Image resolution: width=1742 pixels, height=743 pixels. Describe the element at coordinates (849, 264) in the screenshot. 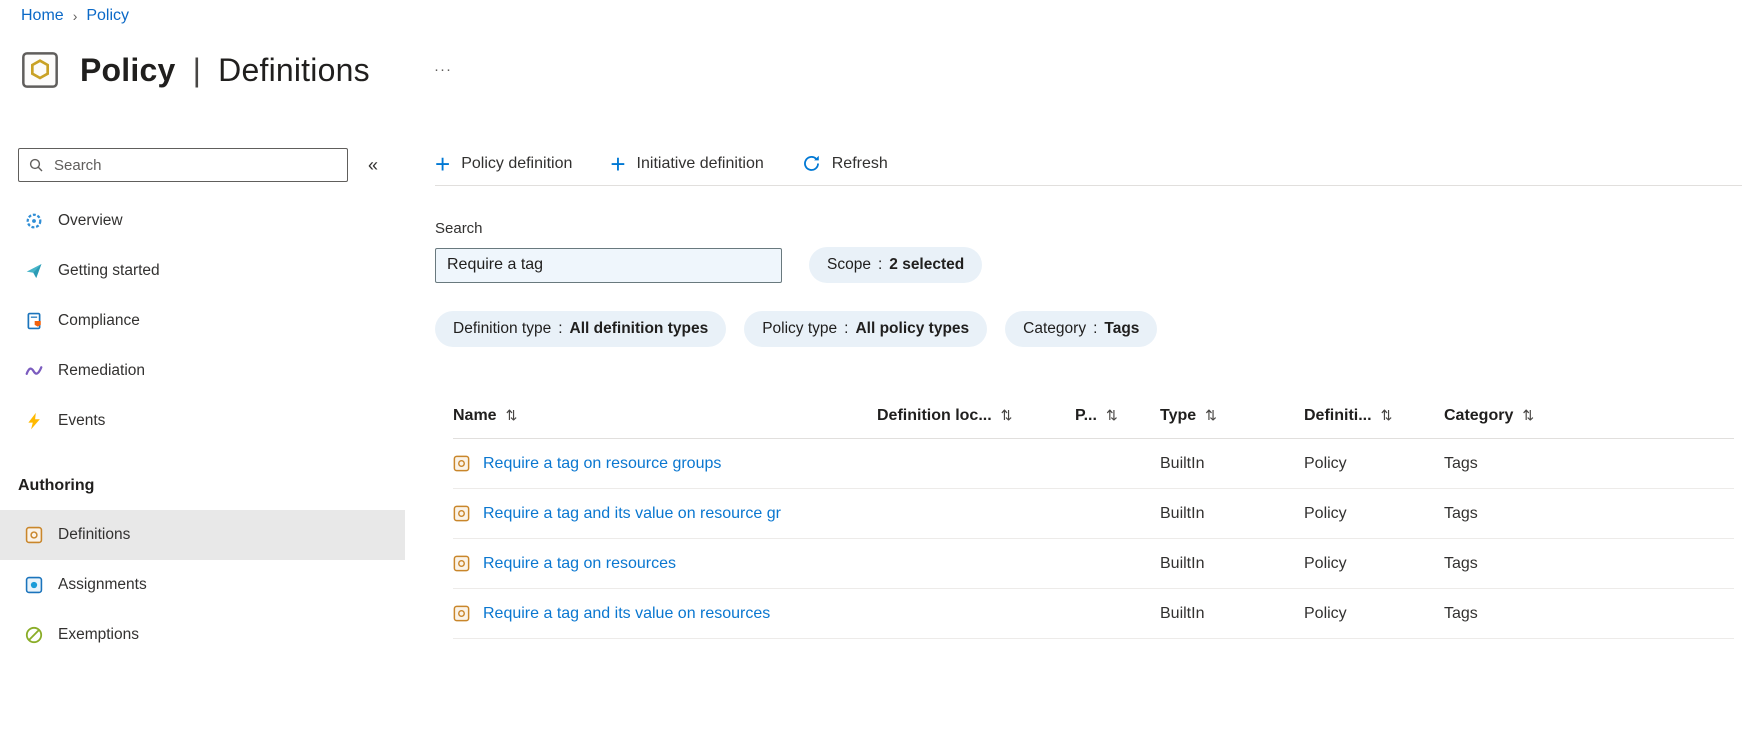

I see `pill-name: Scope` at that location.